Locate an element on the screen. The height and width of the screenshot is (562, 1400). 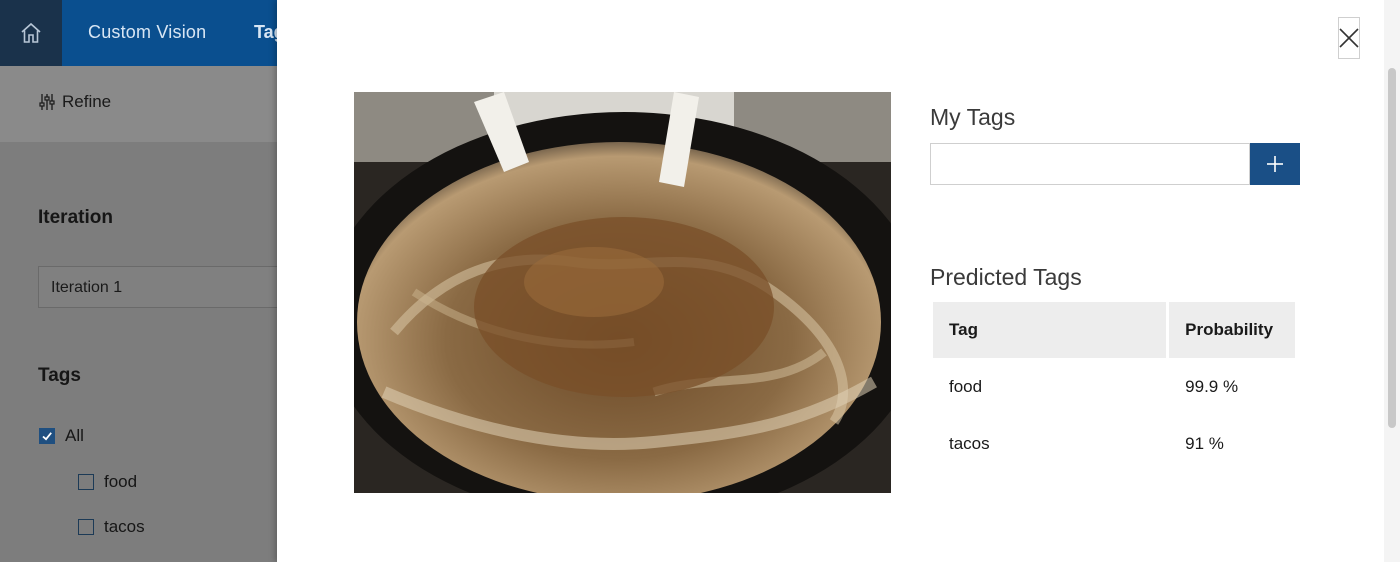
tag-filter-label: tacos is located at coordinates (124, 526).